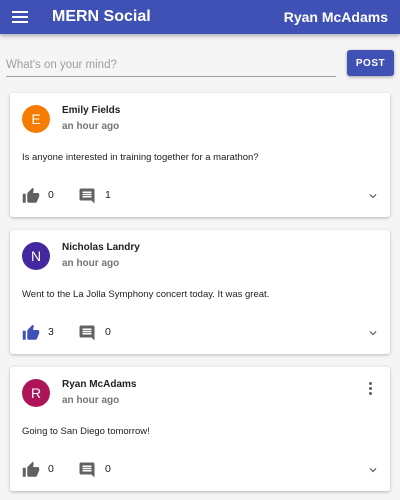 The image size is (400, 500). Describe the element at coordinates (200, 17) in the screenshot. I see `app-bar: MERN Social Ryan McAdams` at that location.